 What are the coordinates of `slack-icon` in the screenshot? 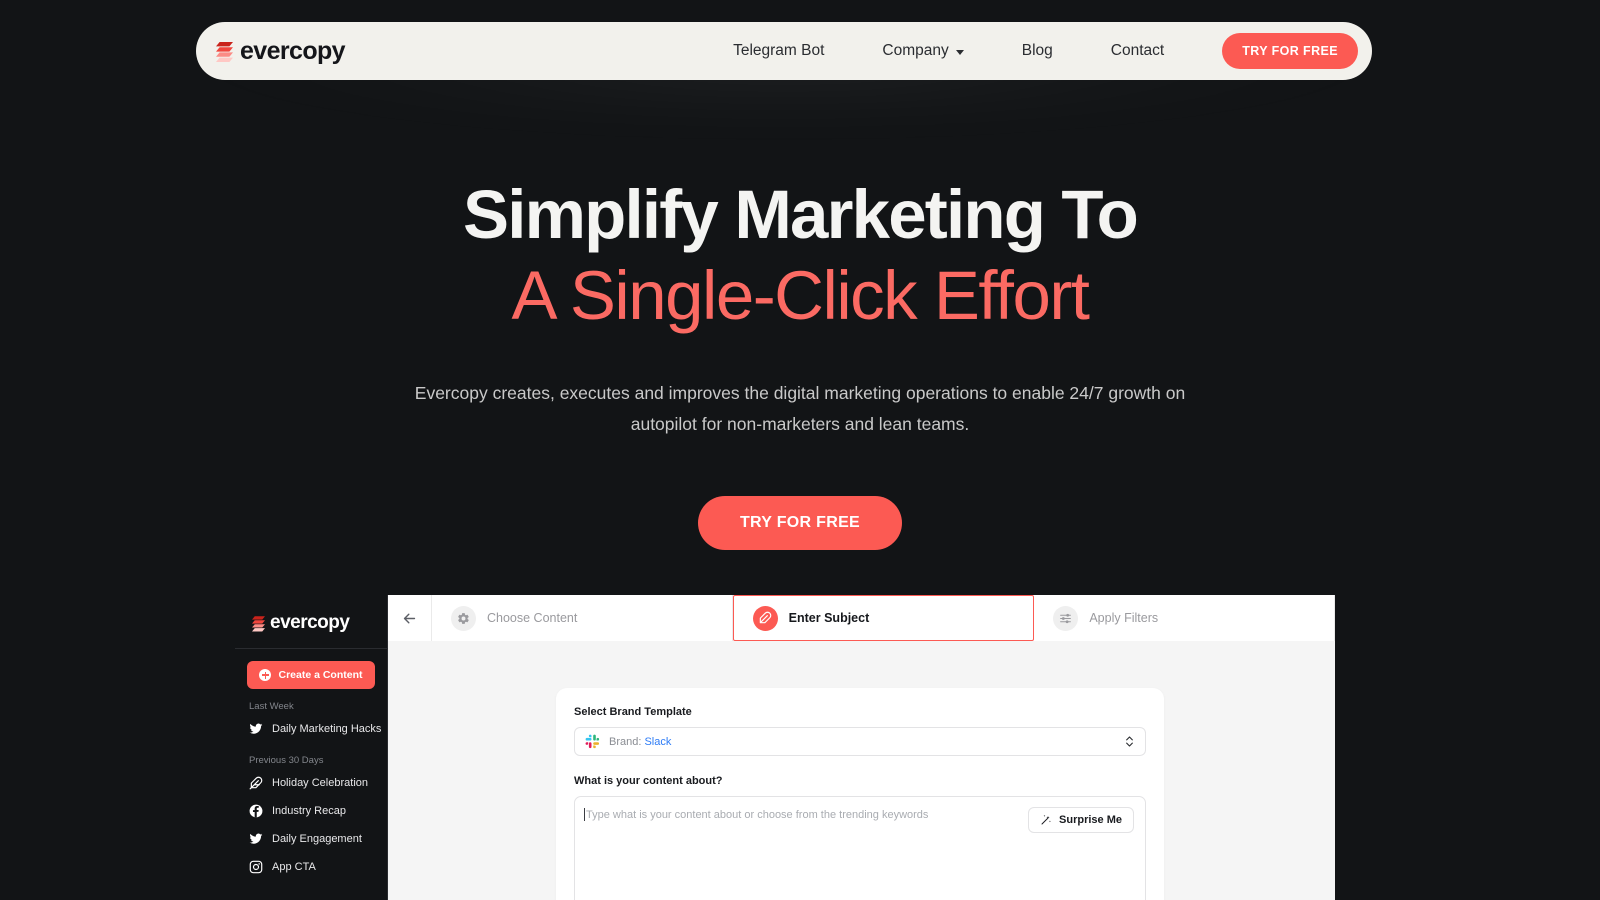 It's located at (592, 741).